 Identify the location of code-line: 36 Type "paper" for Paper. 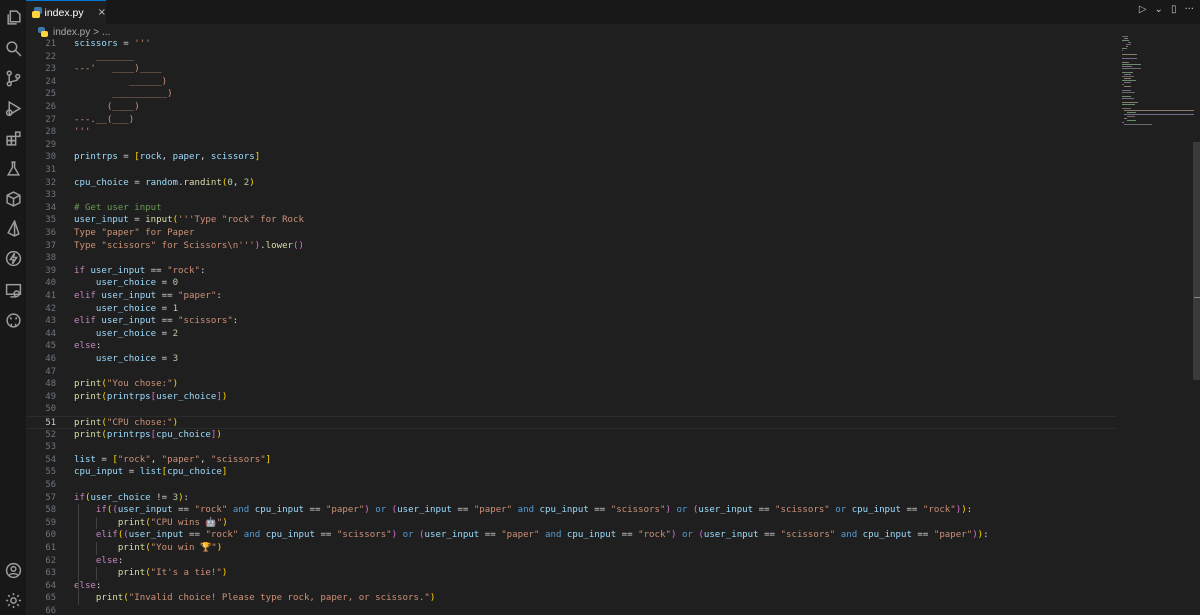
(571, 233).